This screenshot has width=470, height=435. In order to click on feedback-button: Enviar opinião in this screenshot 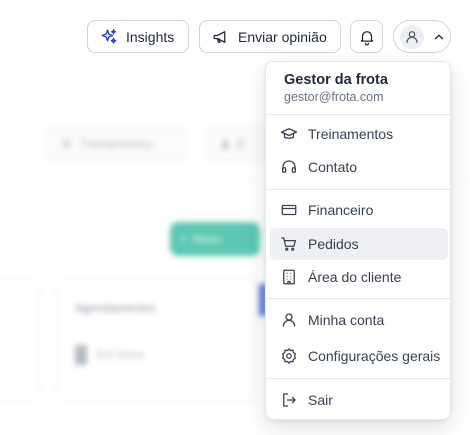, I will do `click(270, 36)`.